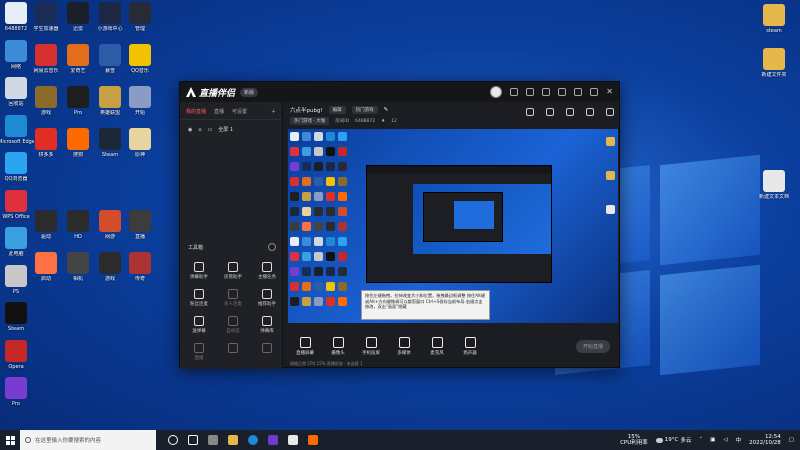  I want to click on tool-item: 弹幕库, so click(267, 325).